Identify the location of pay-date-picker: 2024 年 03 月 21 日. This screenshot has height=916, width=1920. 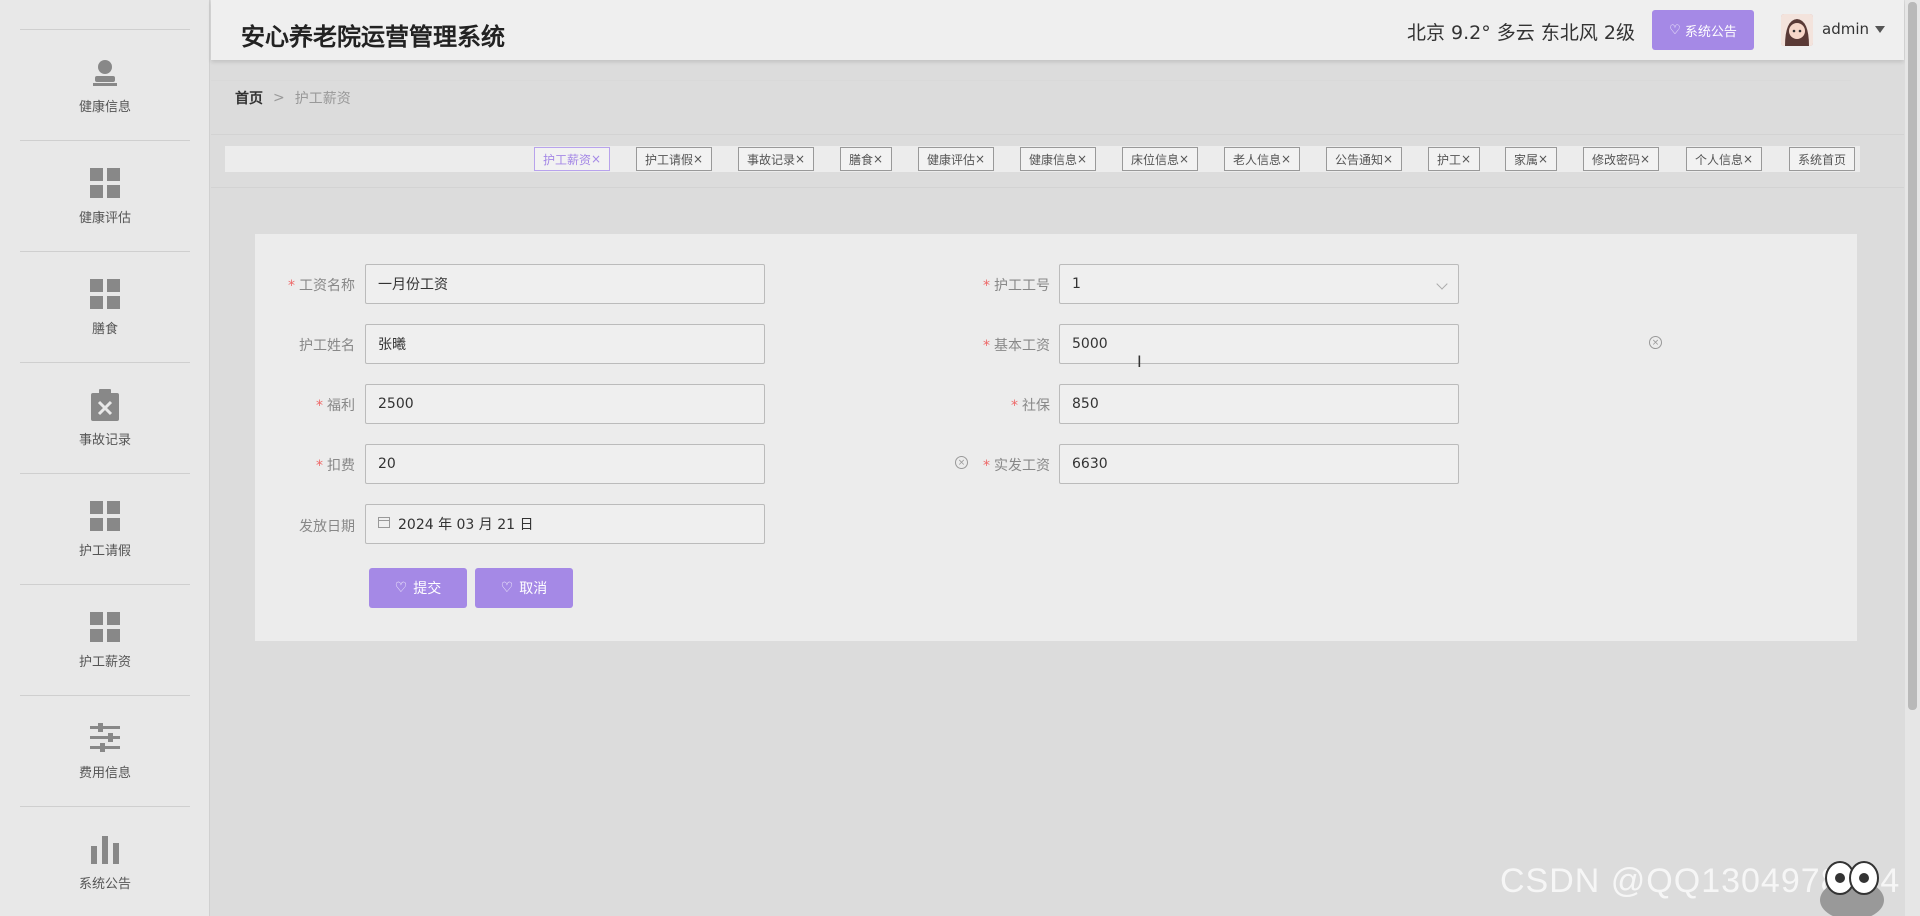
(565, 524).